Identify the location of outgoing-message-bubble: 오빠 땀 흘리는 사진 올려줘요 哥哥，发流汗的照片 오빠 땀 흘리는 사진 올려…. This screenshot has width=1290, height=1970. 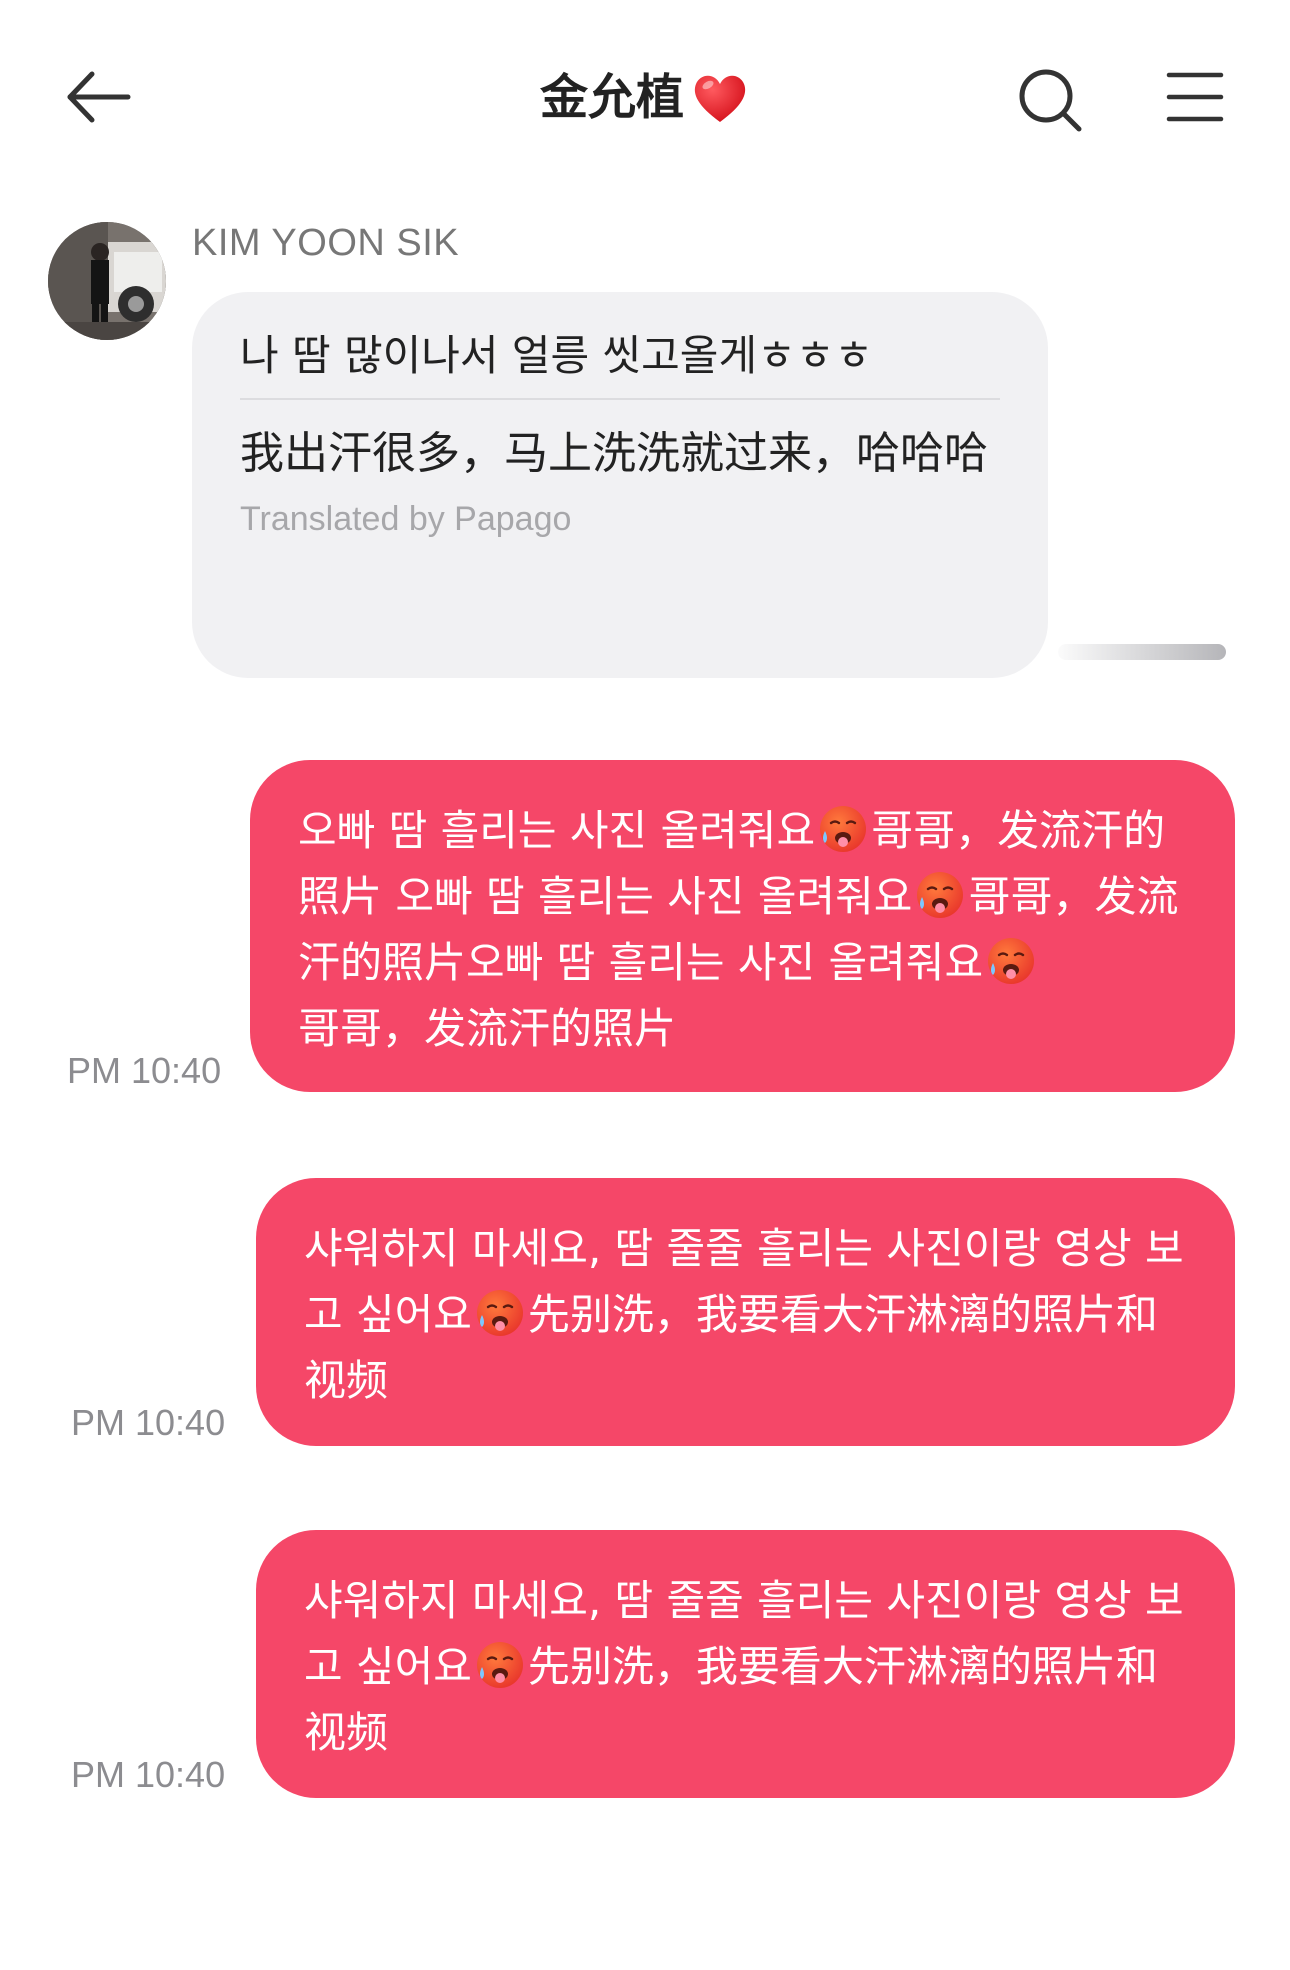
(742, 926).